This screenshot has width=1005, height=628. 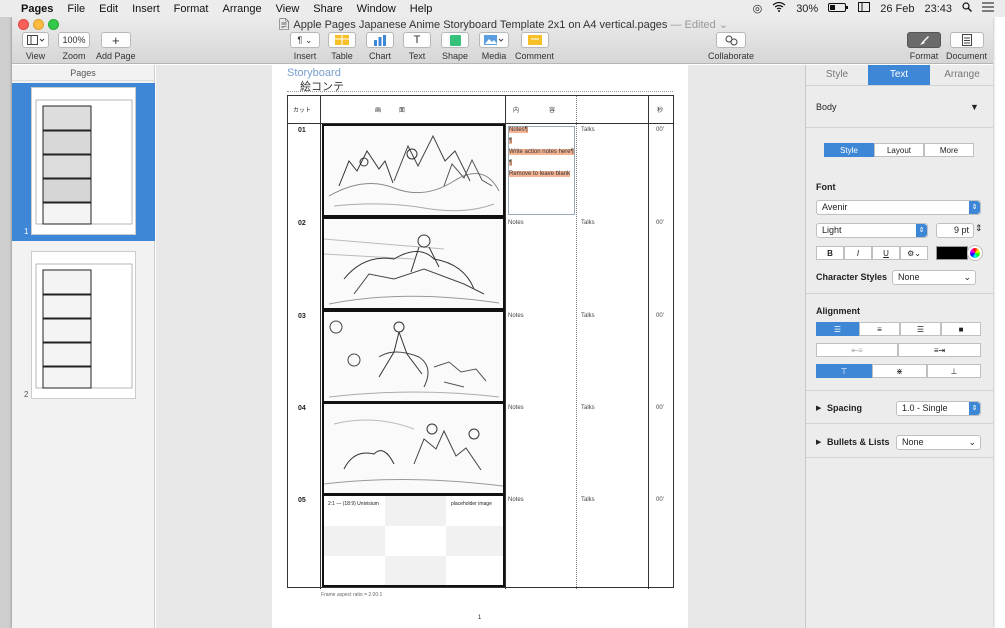 What do you see at coordinates (494, 46) in the screenshot?
I see `media-button: Media` at bounding box center [494, 46].